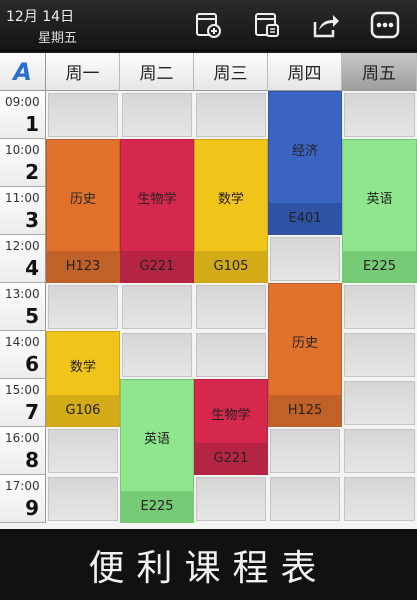  Describe the element at coordinates (305, 218) in the screenshot. I see `course-room: E401` at that location.